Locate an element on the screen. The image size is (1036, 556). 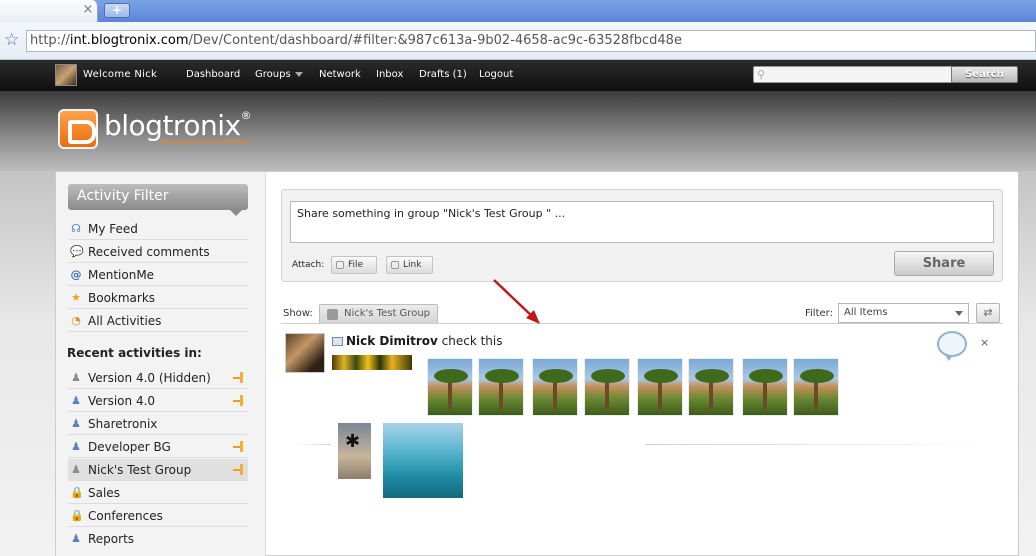
refresh-button: ⇄ is located at coordinates (988, 313).